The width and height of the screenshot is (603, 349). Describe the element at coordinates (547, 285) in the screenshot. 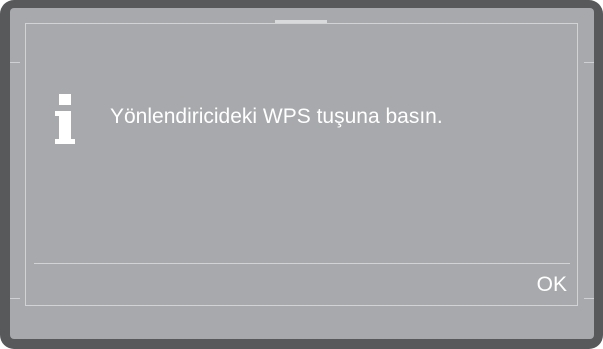

I see `ok-button: OK` at that location.